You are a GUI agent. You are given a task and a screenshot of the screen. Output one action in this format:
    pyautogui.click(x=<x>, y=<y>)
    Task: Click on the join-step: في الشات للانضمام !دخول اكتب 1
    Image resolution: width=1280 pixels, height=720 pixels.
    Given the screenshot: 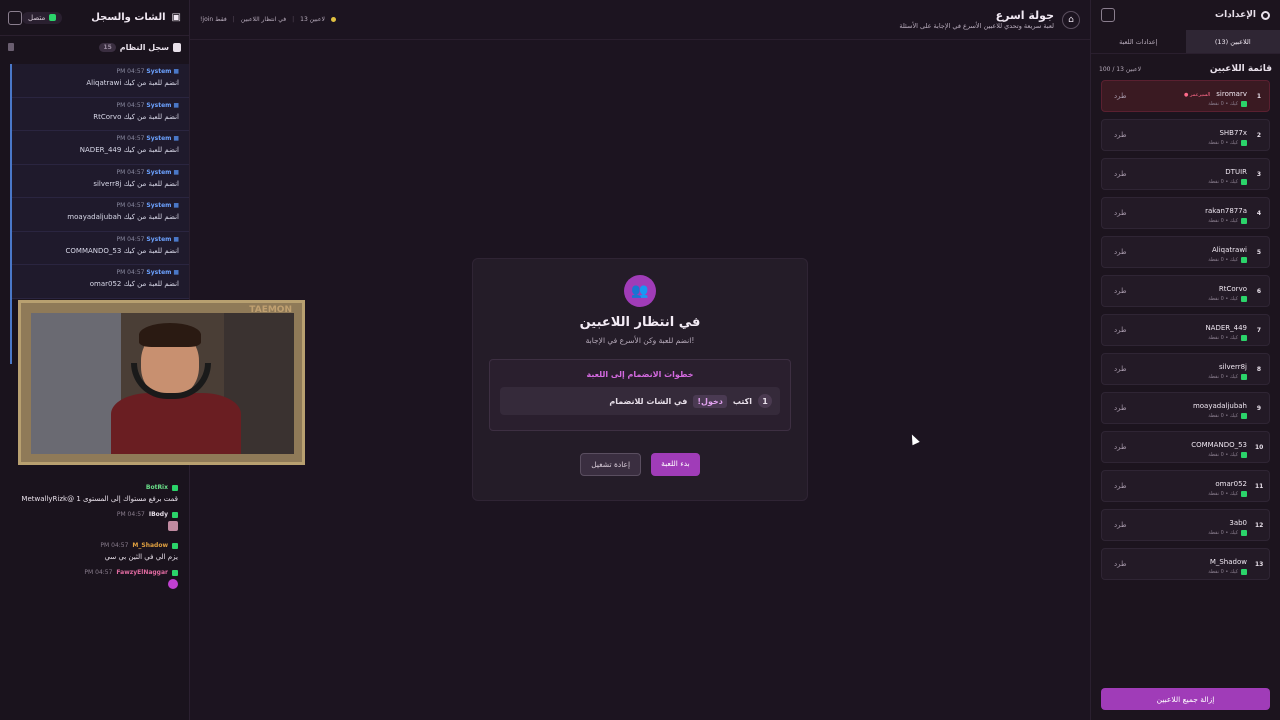 What is the action you would take?
    pyautogui.click(x=640, y=401)
    